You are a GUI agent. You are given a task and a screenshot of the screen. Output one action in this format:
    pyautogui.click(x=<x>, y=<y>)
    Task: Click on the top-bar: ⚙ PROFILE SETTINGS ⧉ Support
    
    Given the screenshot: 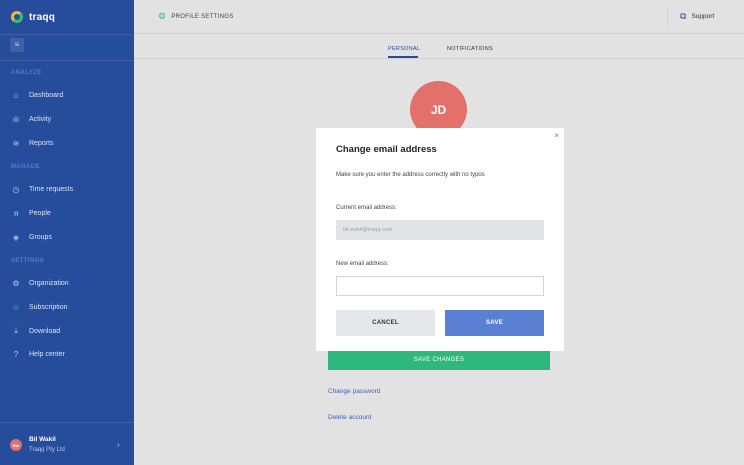 What is the action you would take?
    pyautogui.click(x=439, y=17)
    